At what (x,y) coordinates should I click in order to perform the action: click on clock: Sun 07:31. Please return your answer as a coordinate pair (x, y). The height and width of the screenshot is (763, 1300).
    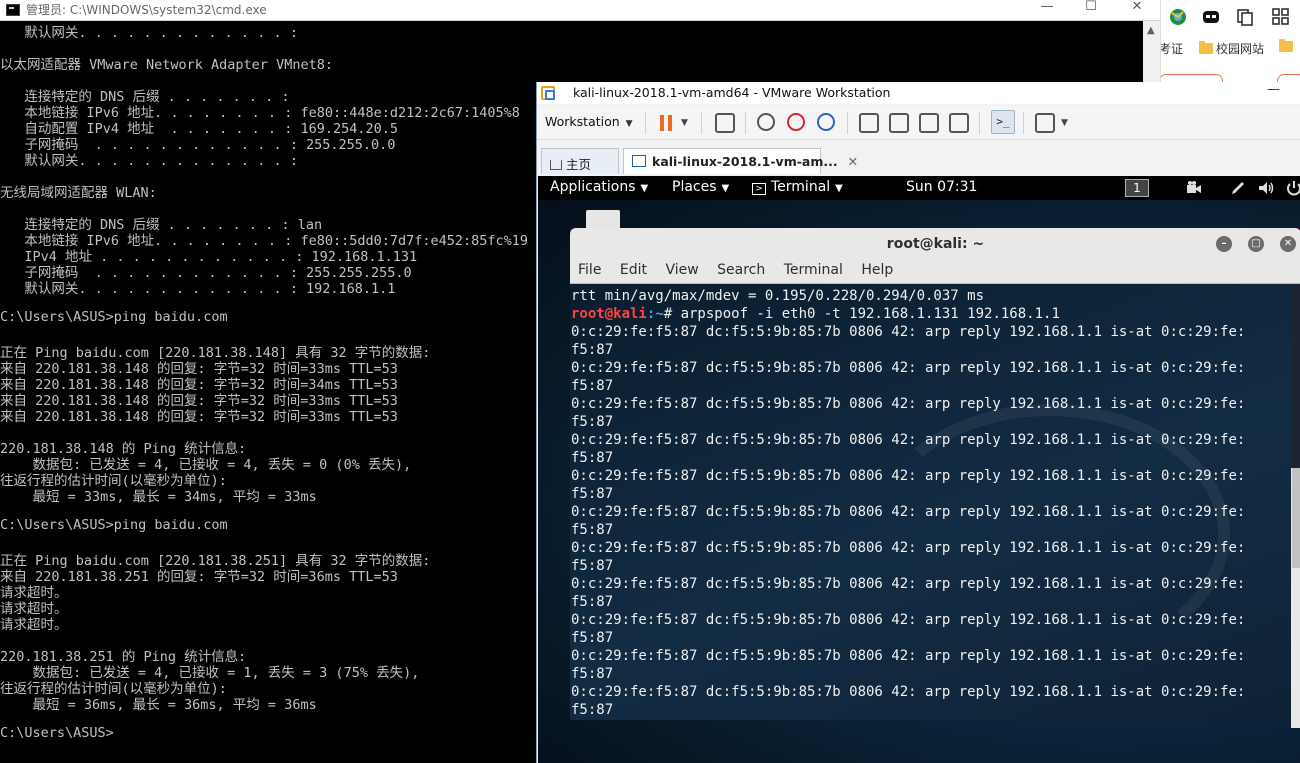
    Looking at the image, I should click on (941, 187).